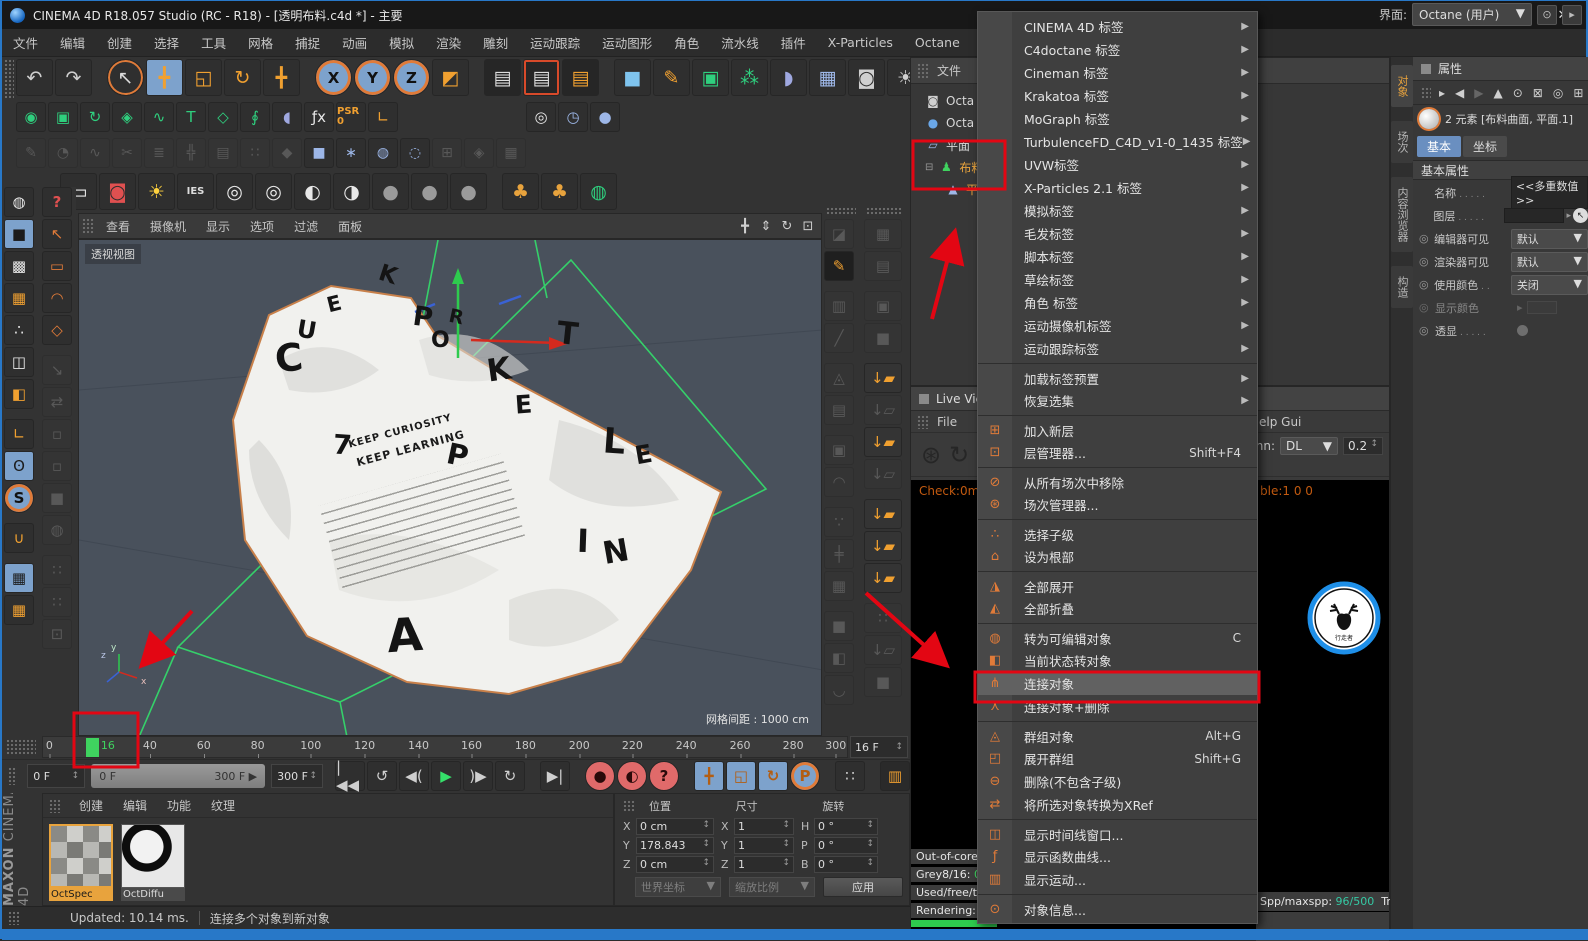  What do you see at coordinates (415, 153) in the screenshot?
I see `toolbar-icon: ◌` at bounding box center [415, 153].